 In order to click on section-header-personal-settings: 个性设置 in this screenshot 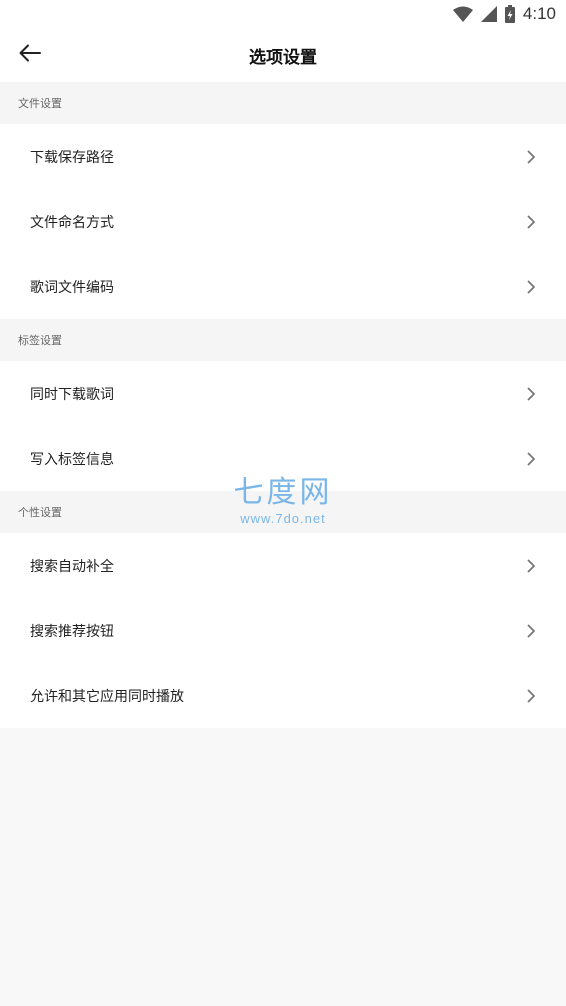, I will do `click(283, 512)`.